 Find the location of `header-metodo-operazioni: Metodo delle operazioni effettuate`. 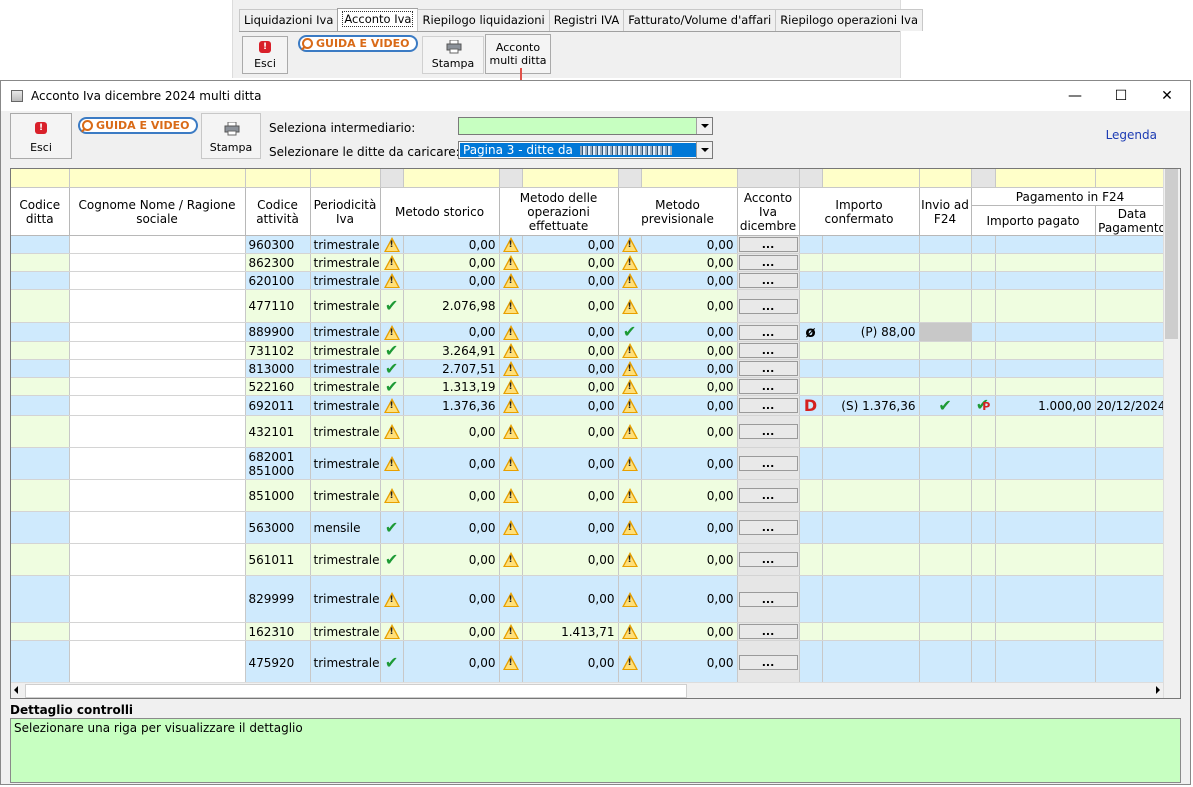

header-metodo-operazioni: Metodo delle operazioni effettuate is located at coordinates (559, 211).